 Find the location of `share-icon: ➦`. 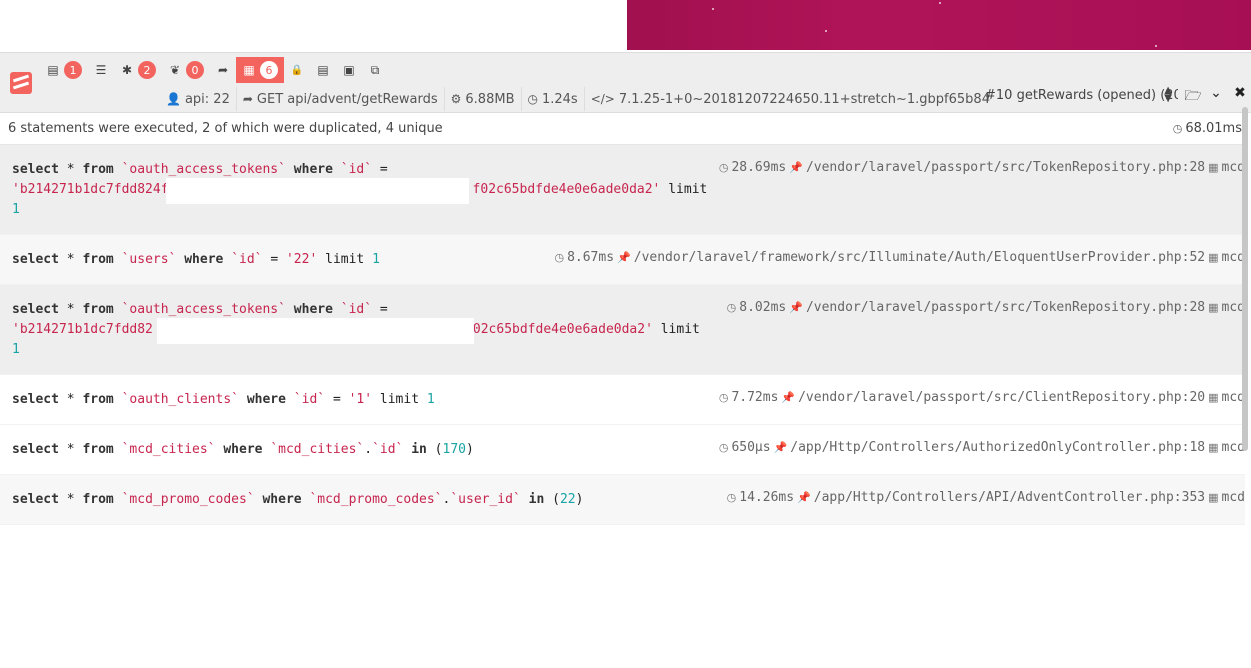

share-icon: ➦ is located at coordinates (247, 99).